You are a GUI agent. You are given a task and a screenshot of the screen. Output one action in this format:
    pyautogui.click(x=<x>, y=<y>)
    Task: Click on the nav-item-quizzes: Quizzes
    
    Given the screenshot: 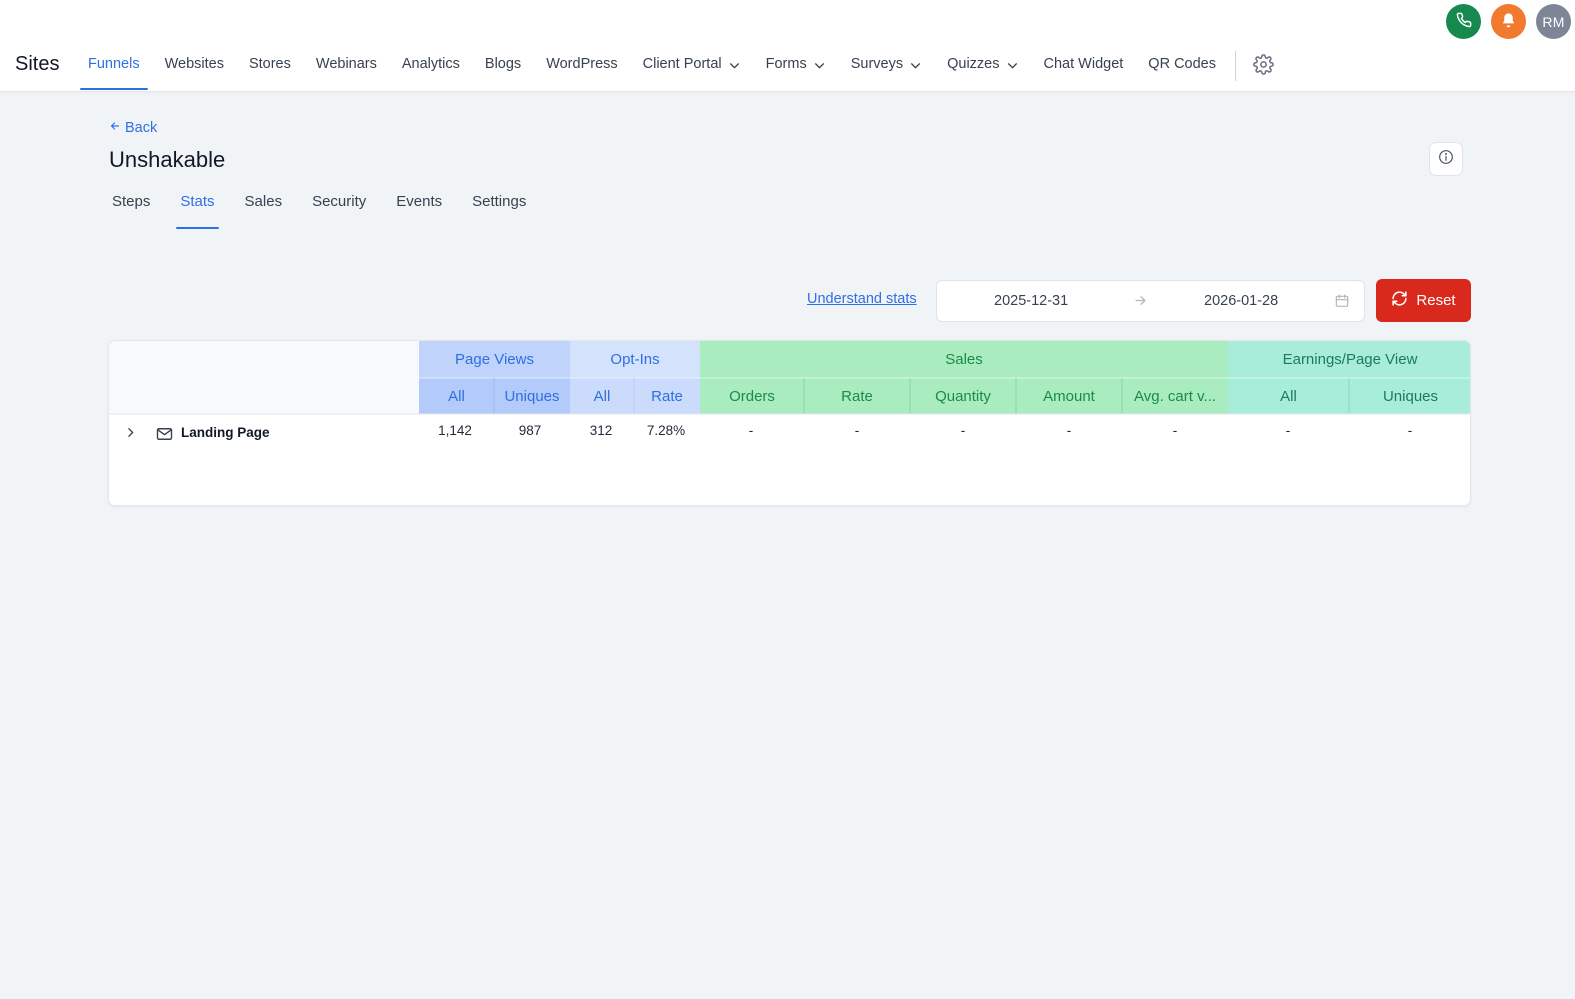 What is the action you would take?
    pyautogui.click(x=982, y=68)
    